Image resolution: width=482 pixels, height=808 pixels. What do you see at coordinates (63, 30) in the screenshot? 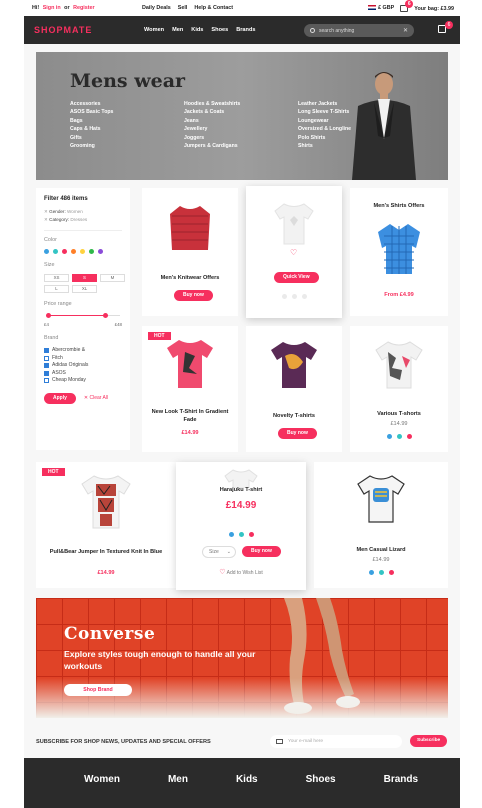
I see `logo: SHOPMATE` at bounding box center [63, 30].